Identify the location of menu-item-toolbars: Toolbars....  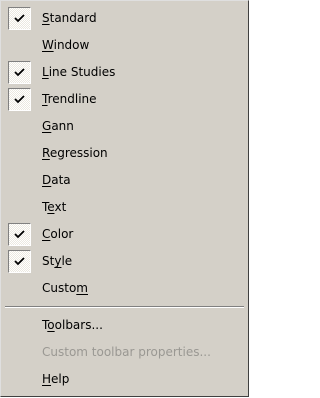
(124, 325).